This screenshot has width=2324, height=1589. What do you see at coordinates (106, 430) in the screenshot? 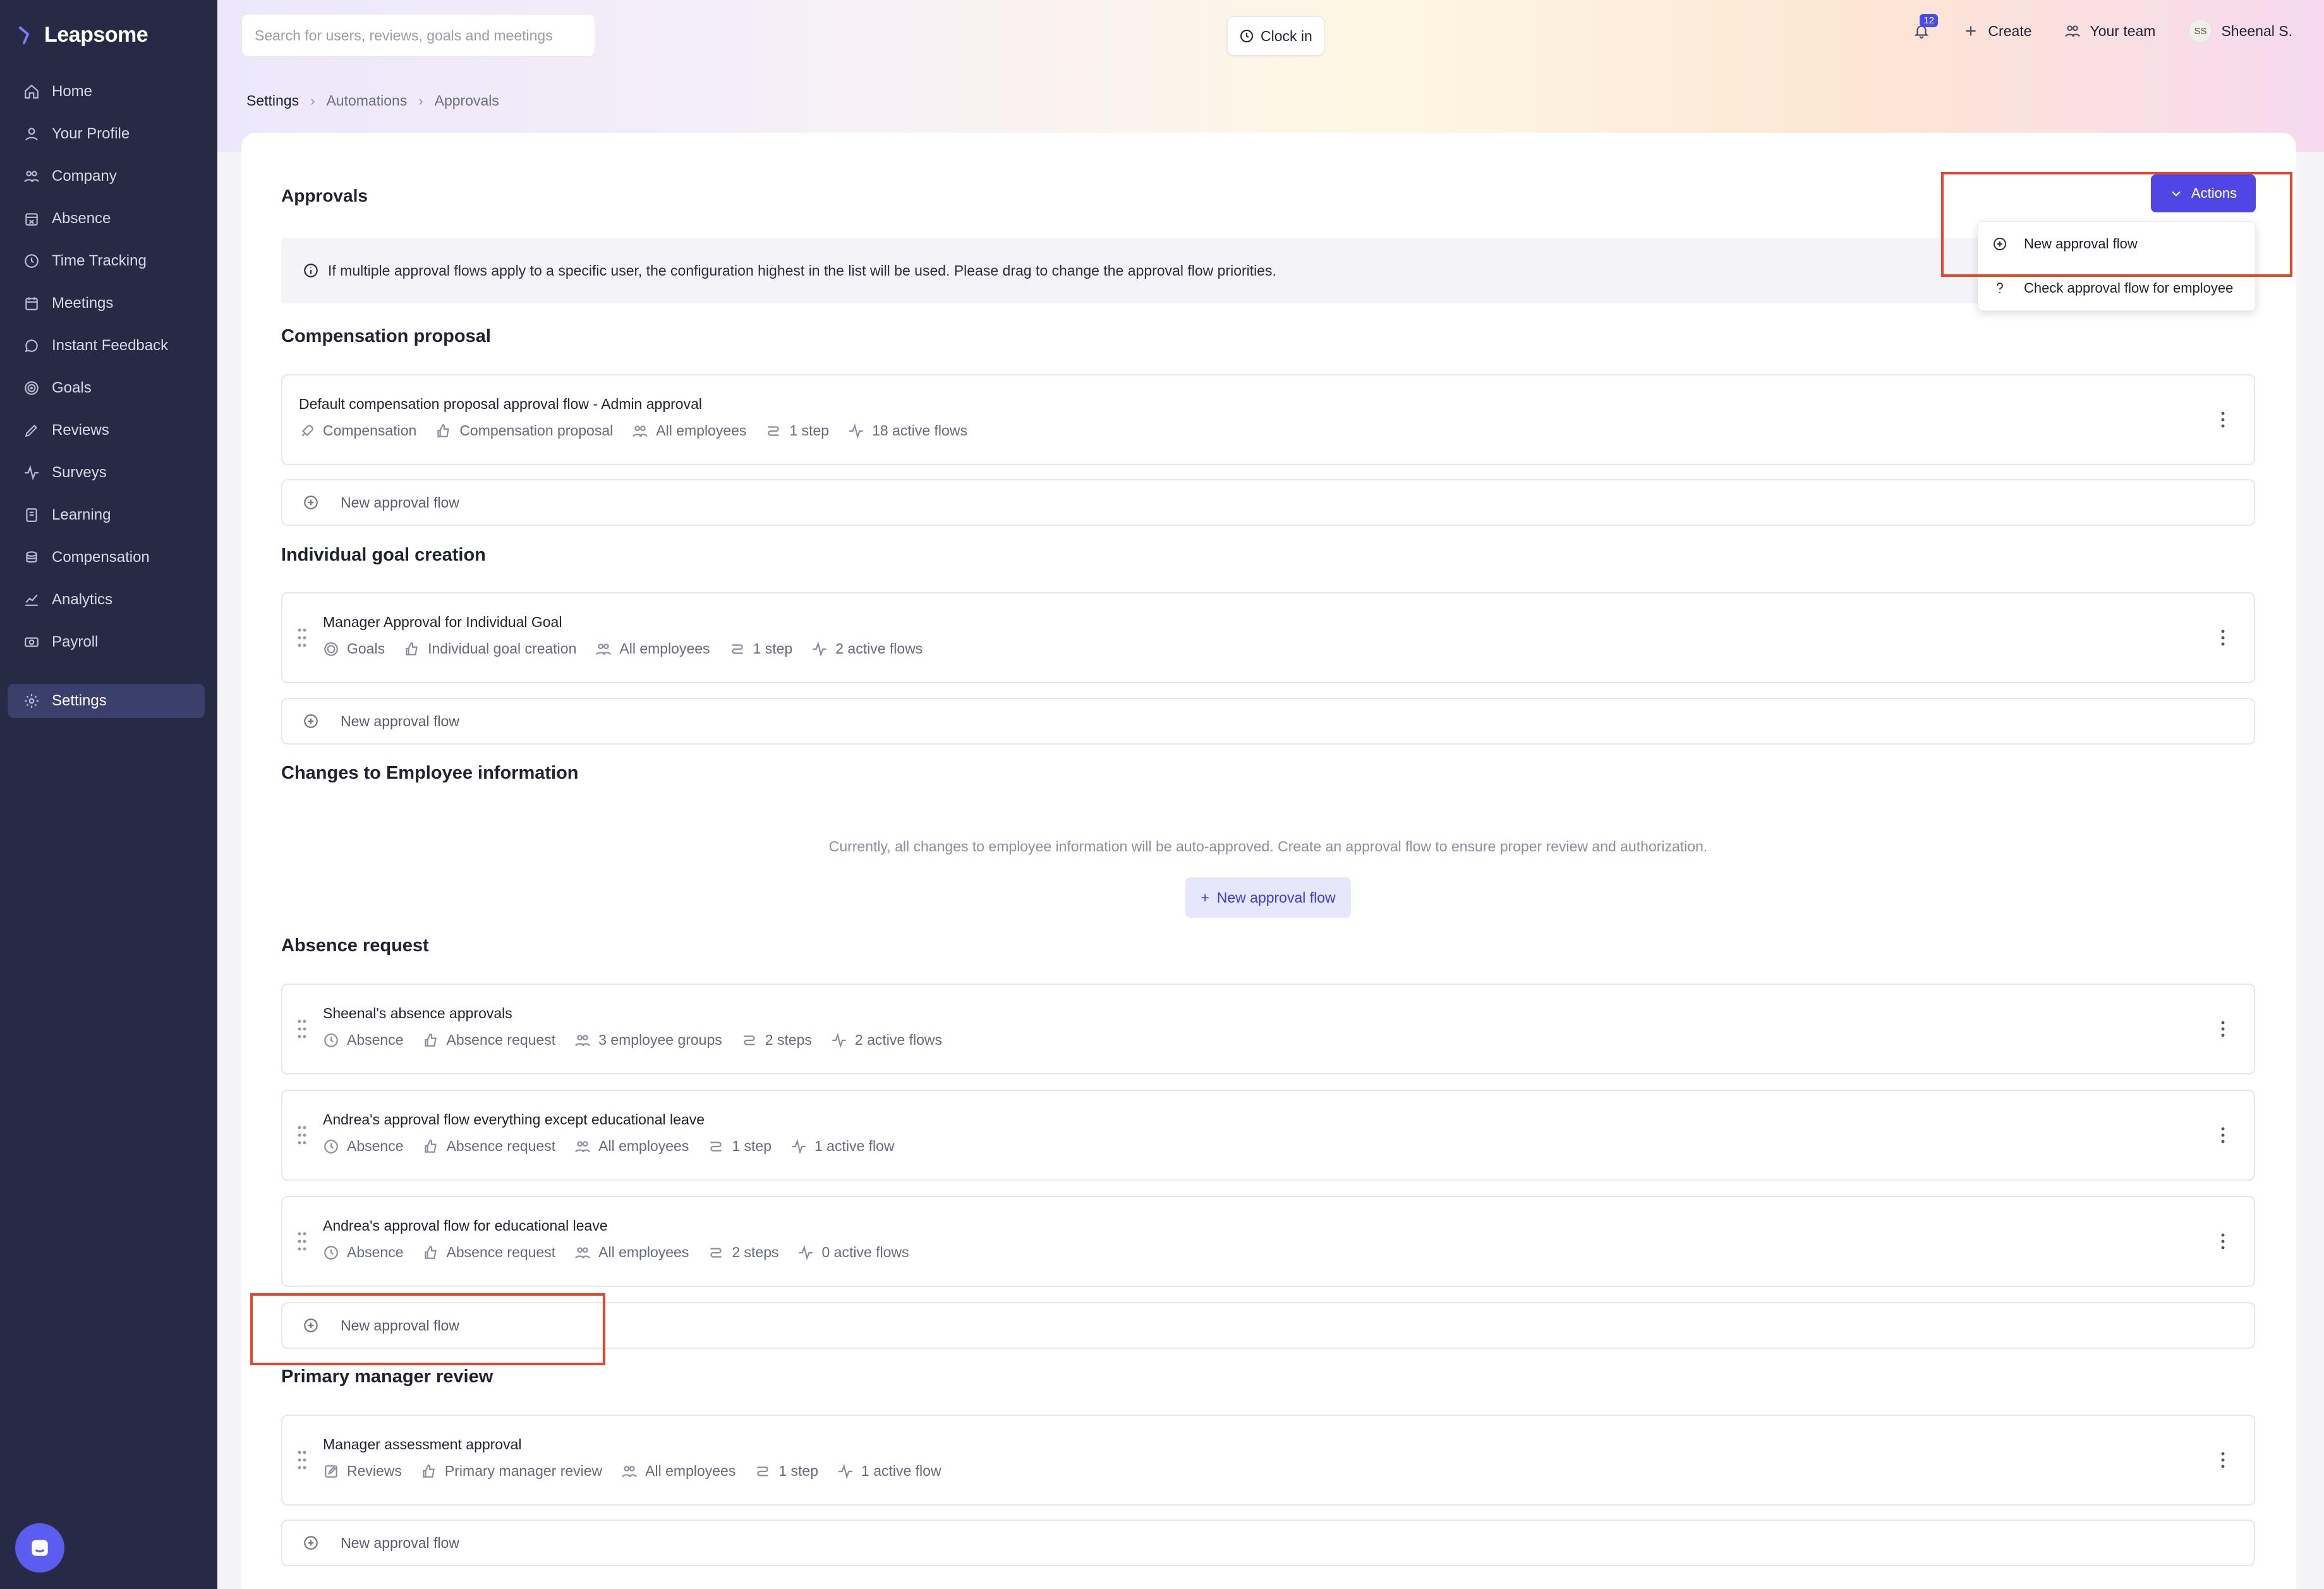
I see `sidebar-item-reviews: Reviews` at bounding box center [106, 430].